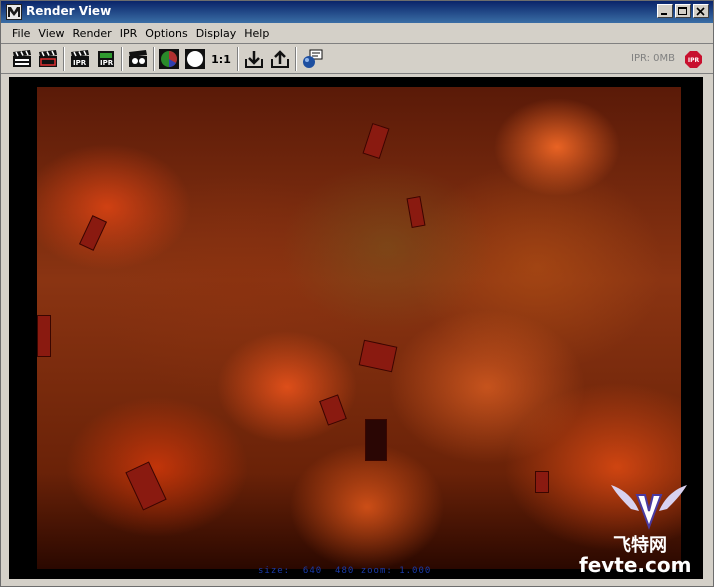  I want to click on watermark-wings-logo-icon, so click(649, 507).